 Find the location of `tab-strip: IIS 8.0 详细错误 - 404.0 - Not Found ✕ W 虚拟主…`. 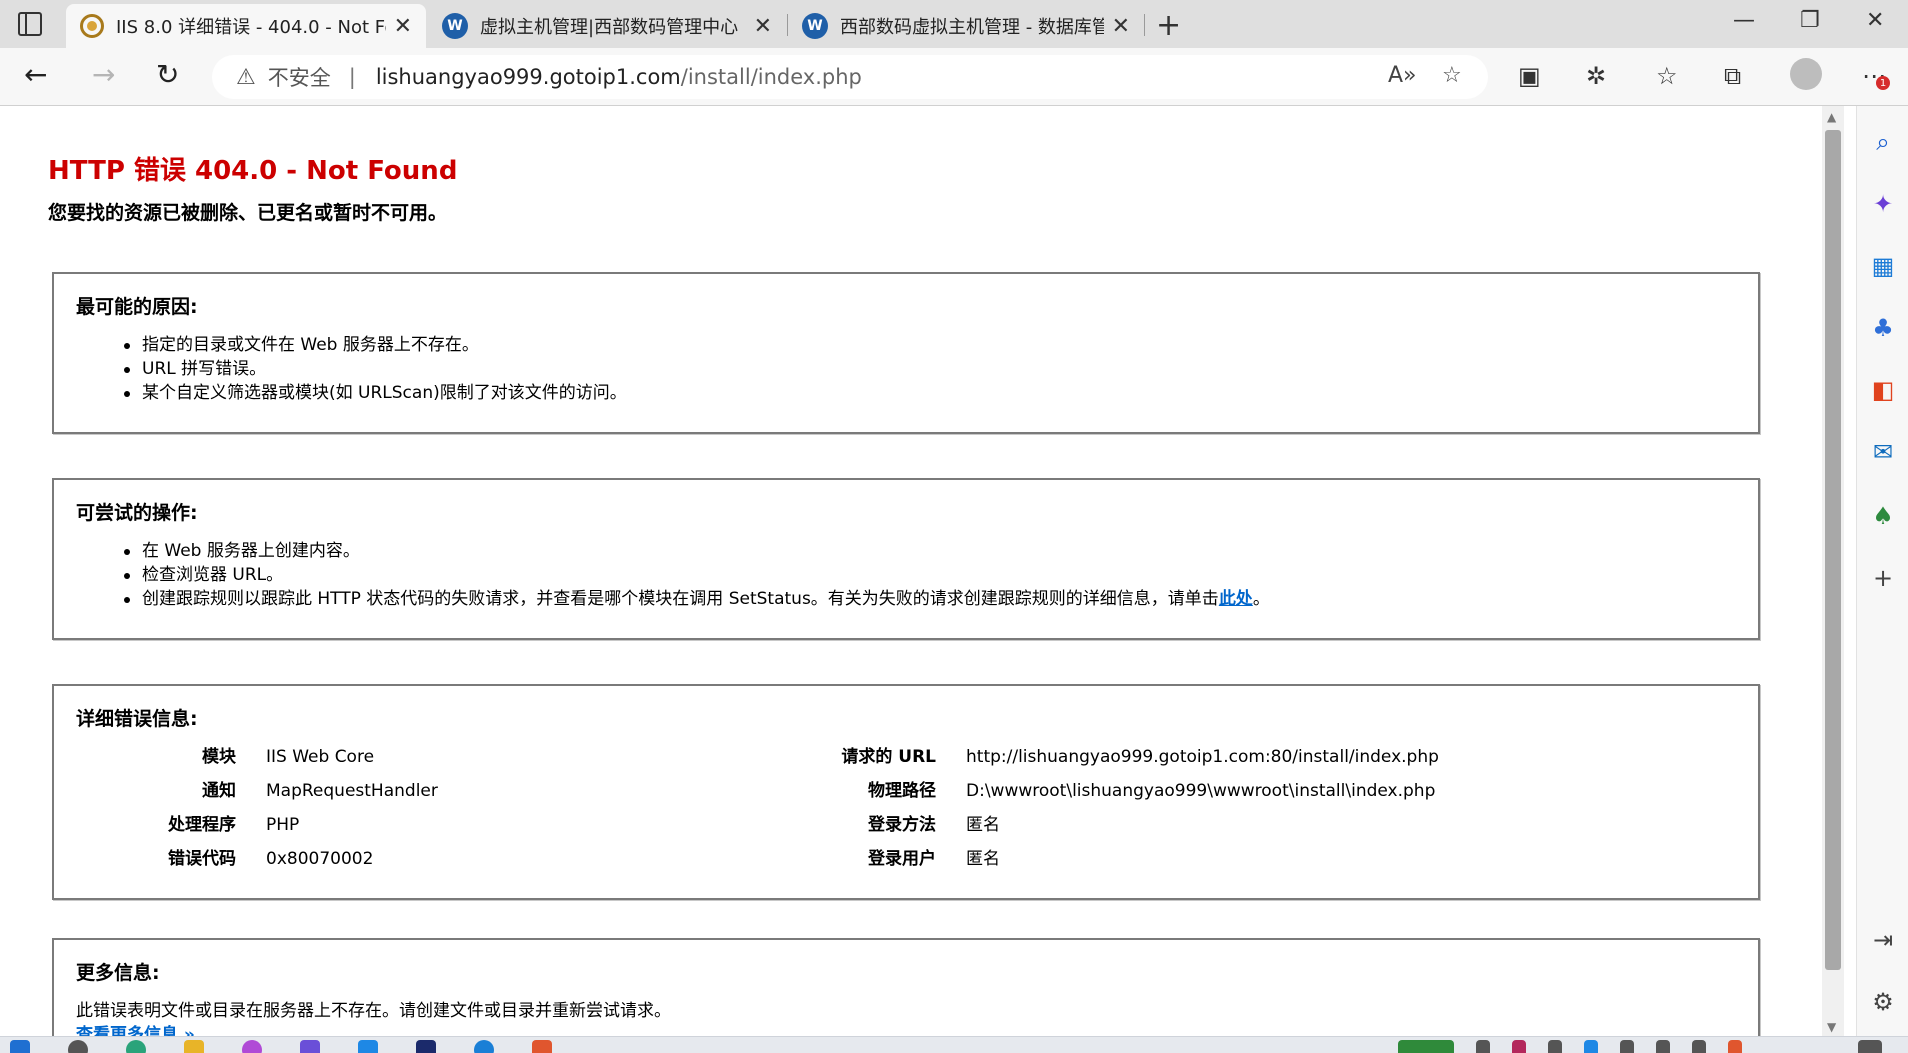

tab-strip: IIS 8.0 详细错误 - 404.0 - Not Found ✕ W 虚拟主… is located at coordinates (954, 24).